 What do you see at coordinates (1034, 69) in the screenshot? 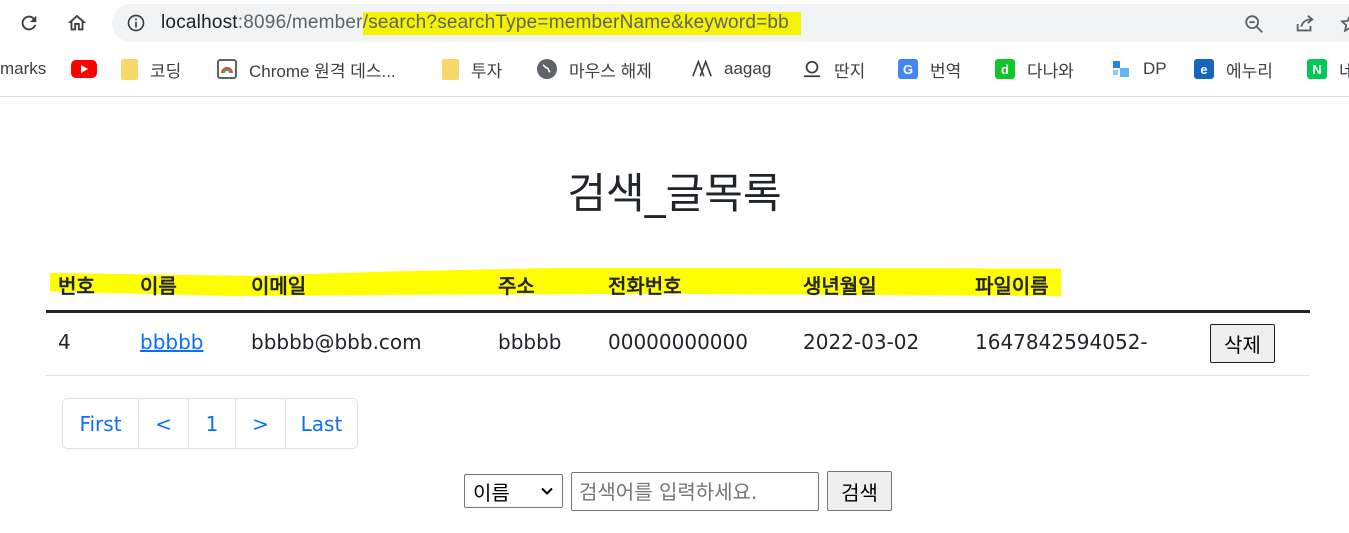
I see `bookmark-danawa: d 다나와` at bounding box center [1034, 69].